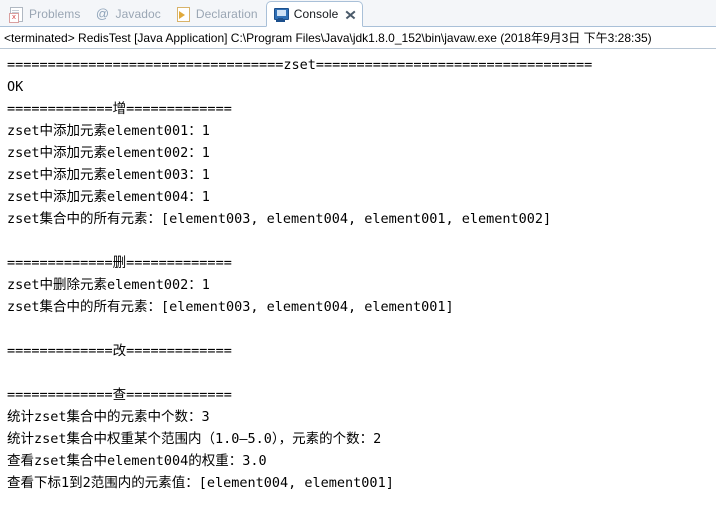 The height and width of the screenshot is (524, 716). I want to click on at-icon: @, so click(102, 13).